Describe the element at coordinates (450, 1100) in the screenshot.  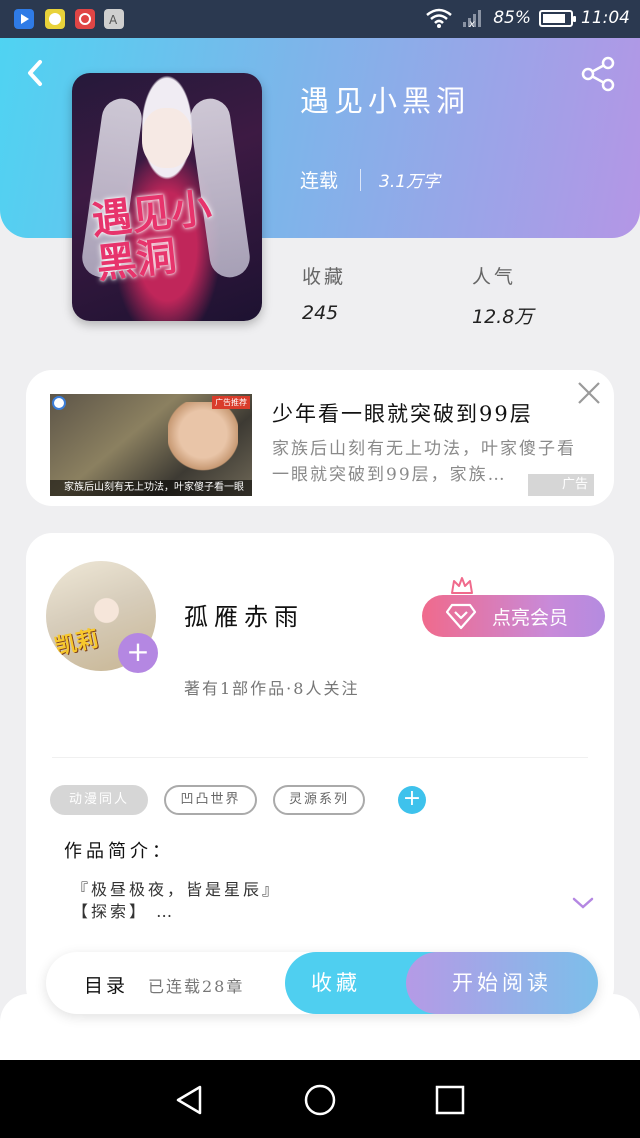
I see `recents-nav-icon` at that location.